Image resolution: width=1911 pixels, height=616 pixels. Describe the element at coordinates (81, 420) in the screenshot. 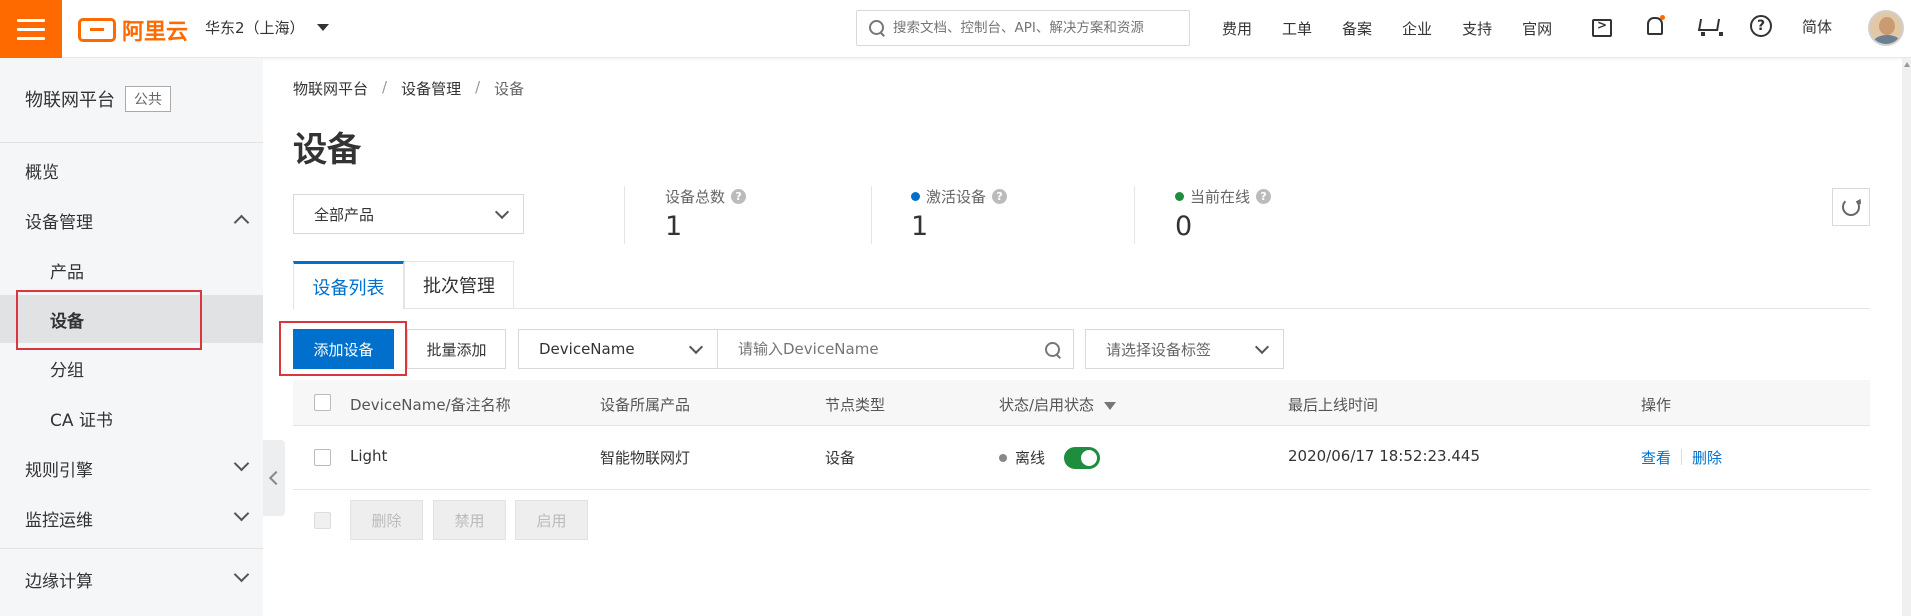

I see `sidebar-item-label: CA 证书` at that location.